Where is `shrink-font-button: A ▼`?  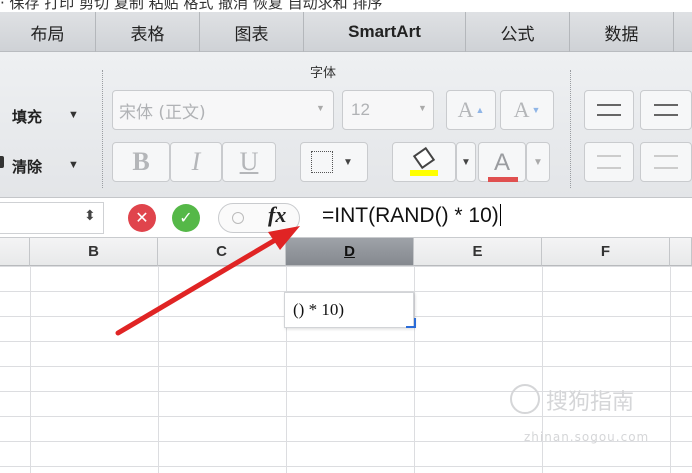 shrink-font-button: A ▼ is located at coordinates (527, 110).